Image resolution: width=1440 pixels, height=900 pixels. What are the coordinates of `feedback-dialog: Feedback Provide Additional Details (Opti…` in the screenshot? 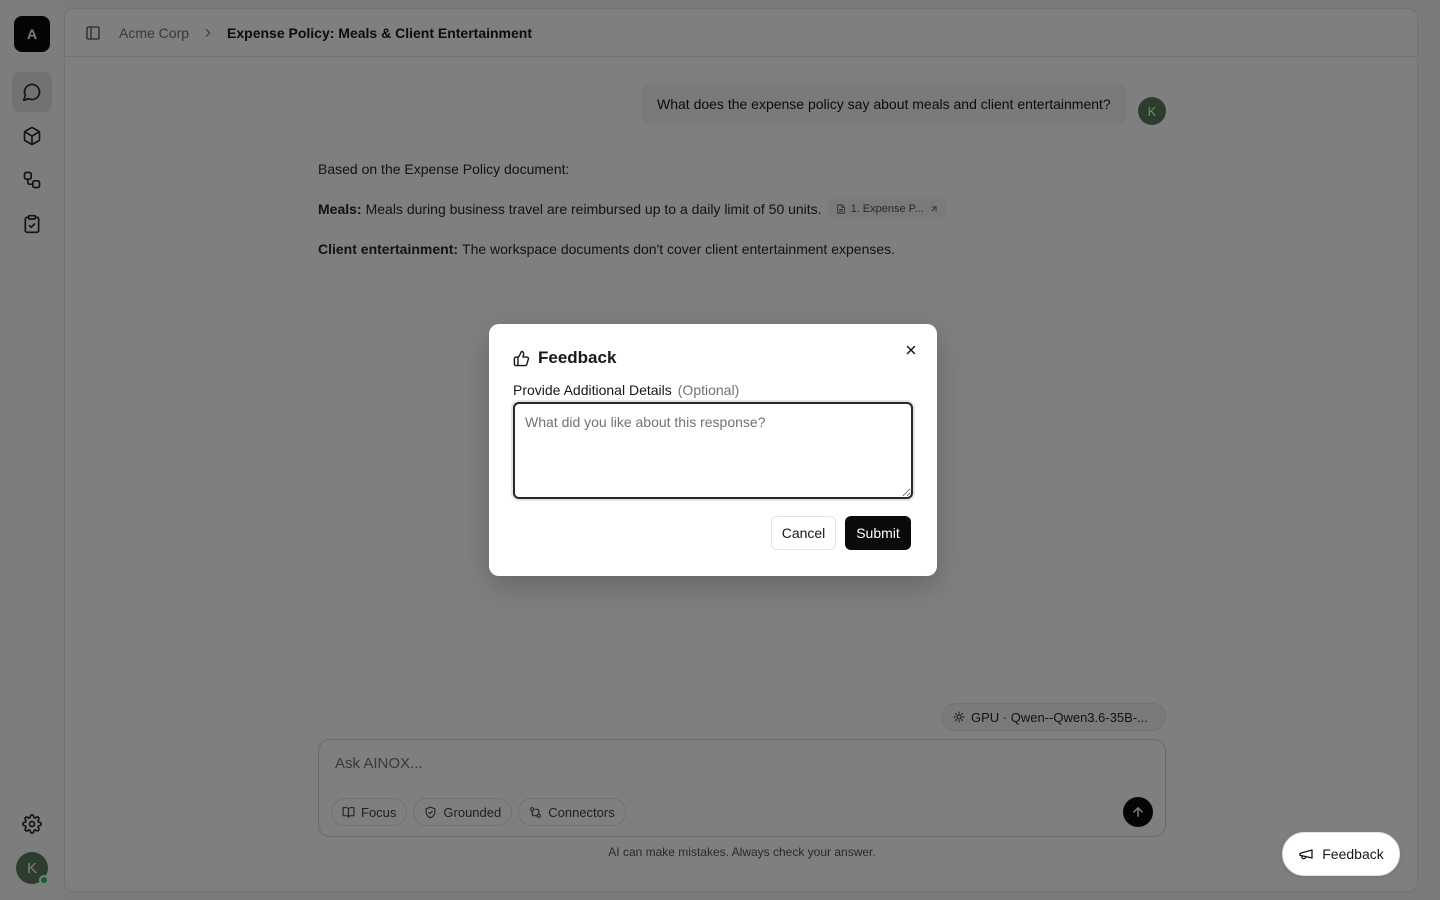 It's located at (713, 450).